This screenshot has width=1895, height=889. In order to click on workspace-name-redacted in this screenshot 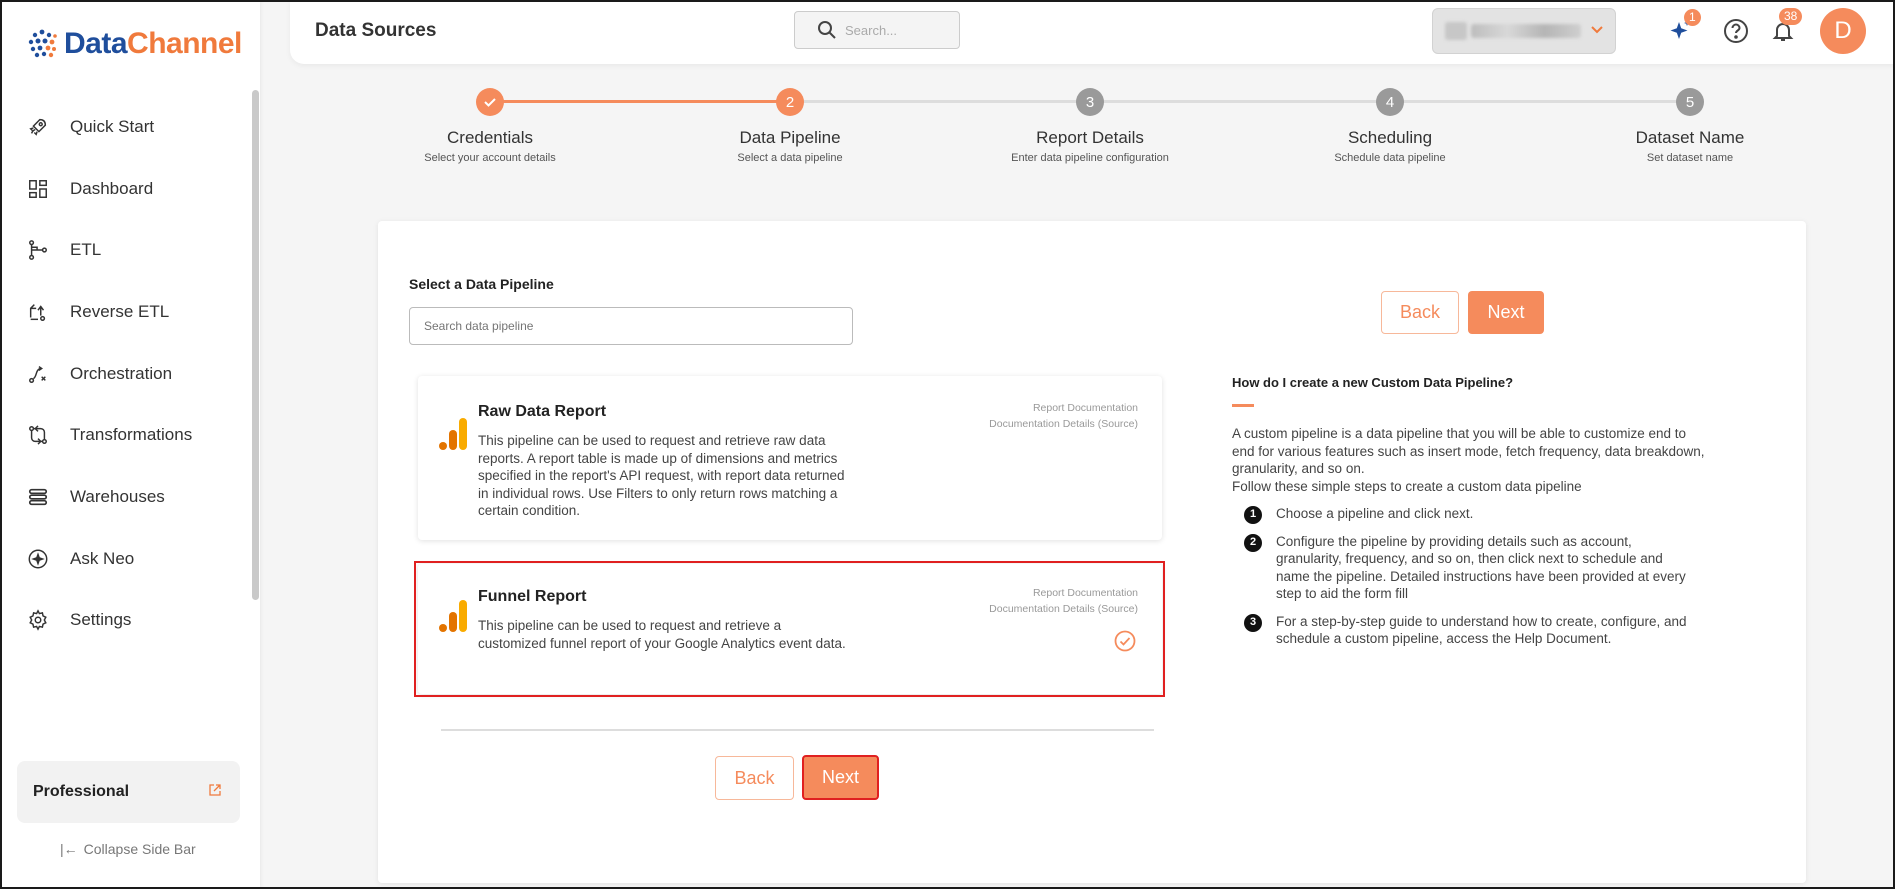, I will do `click(1526, 31)`.